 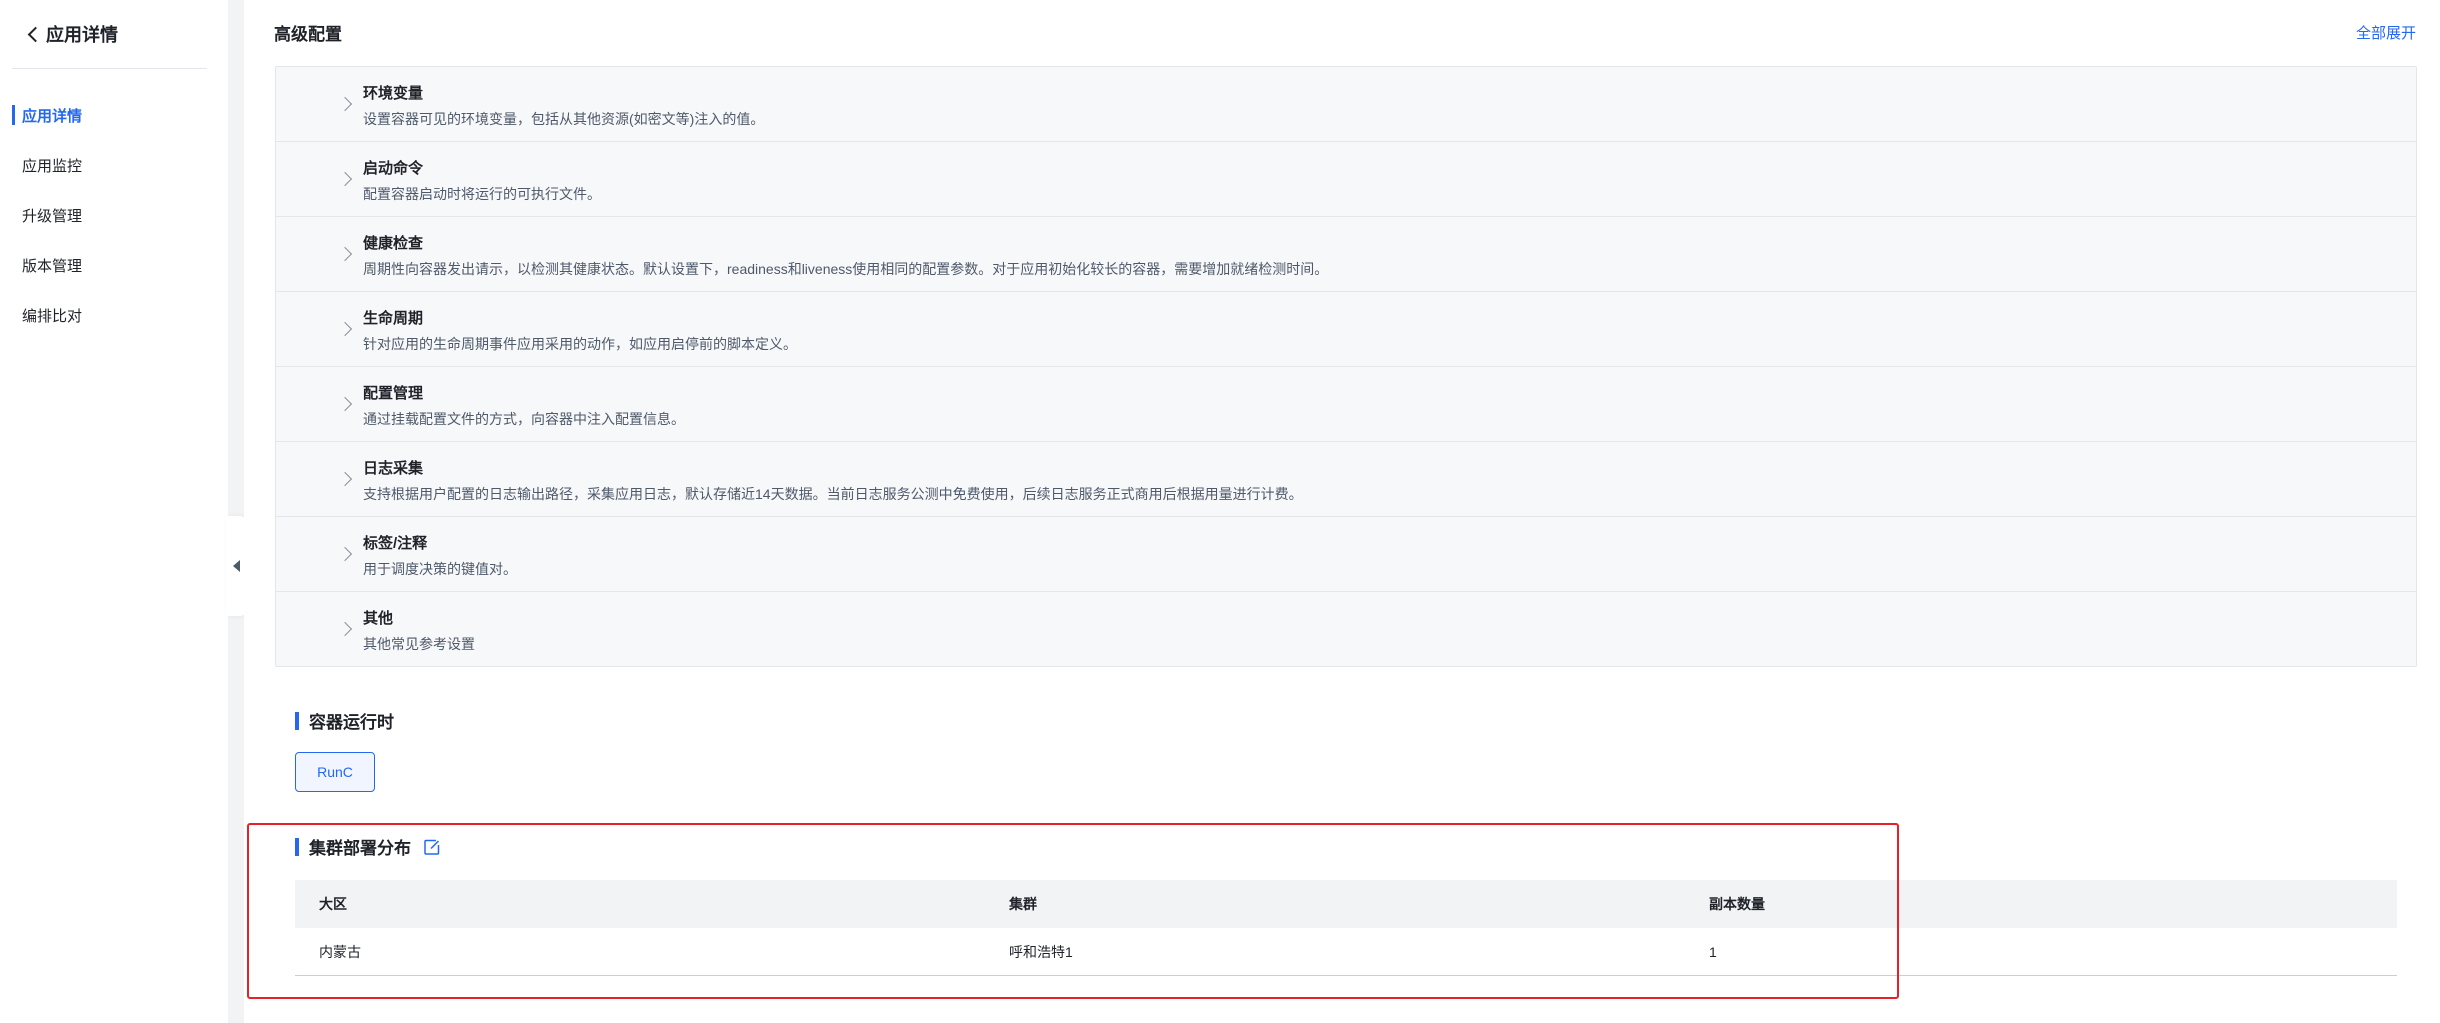 What do you see at coordinates (1737, 904) in the screenshot?
I see `column-header-replicas: 副本数量` at bounding box center [1737, 904].